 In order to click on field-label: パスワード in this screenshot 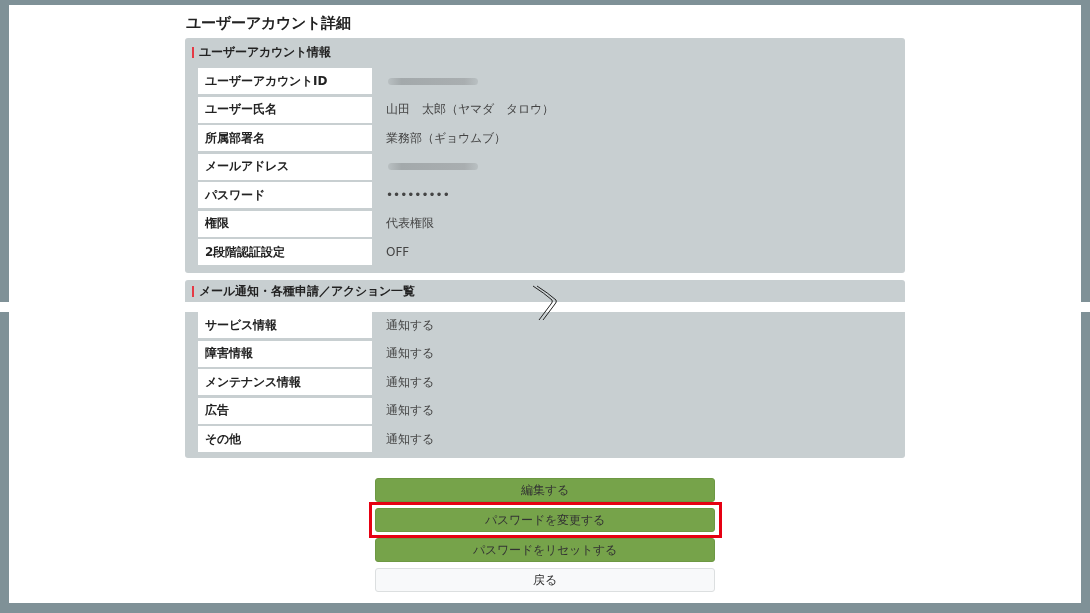, I will do `click(285, 195)`.